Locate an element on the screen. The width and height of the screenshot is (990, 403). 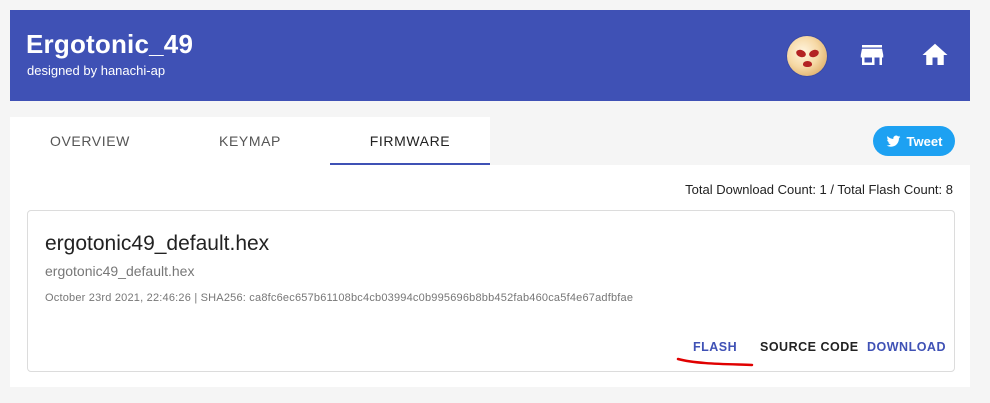
tab-bar: OVERVIEW KEYMAP FIRMWARE is located at coordinates (250, 141).